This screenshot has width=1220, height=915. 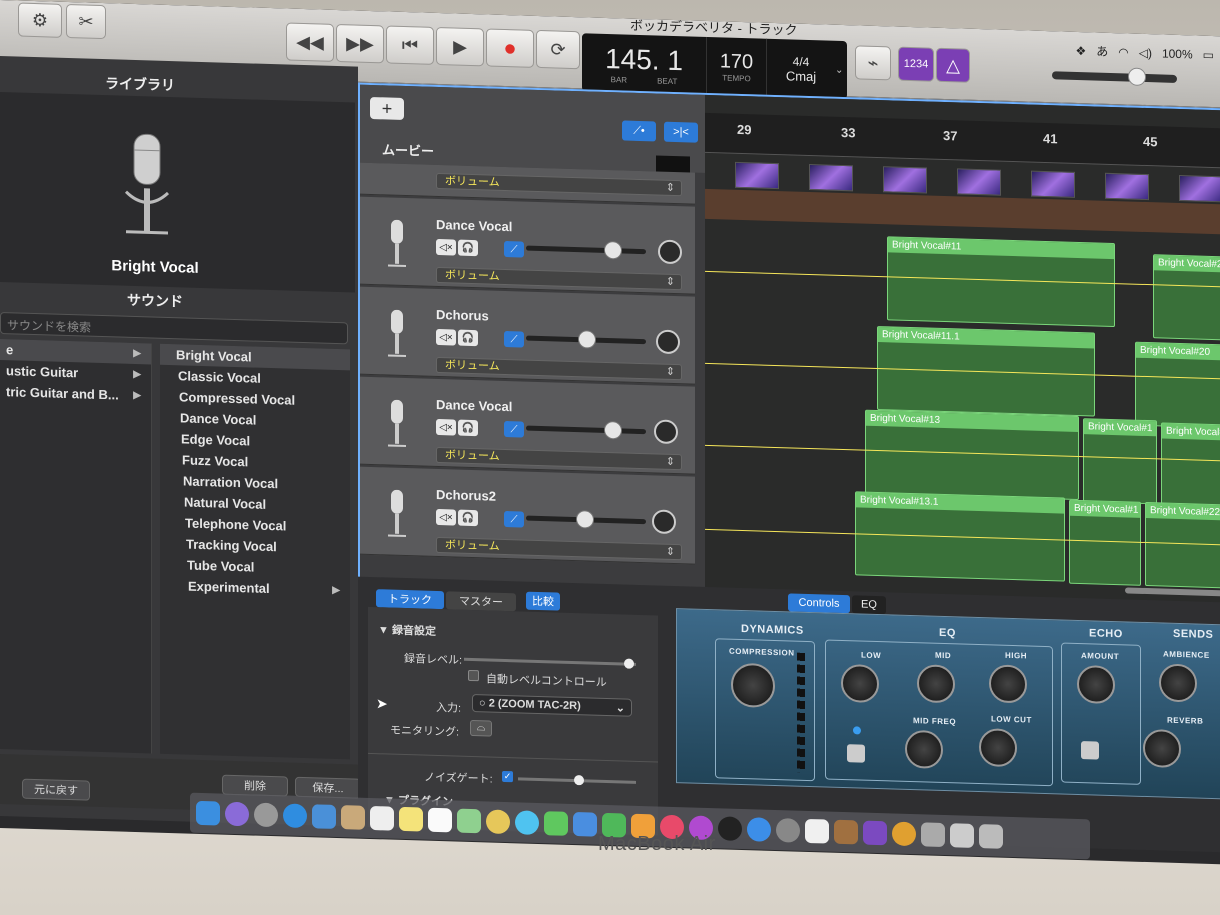 I want to click on ambience-knob, so click(x=1178, y=683).